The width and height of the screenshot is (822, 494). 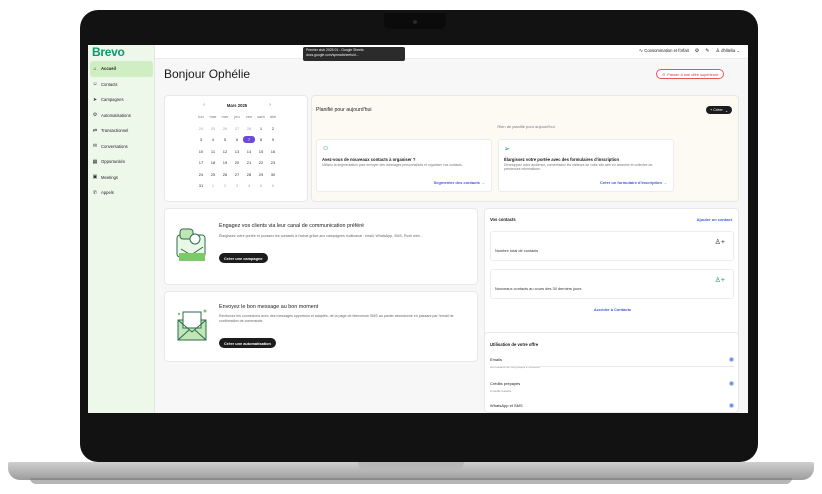 What do you see at coordinates (612, 405) in the screenshot?
I see `offer-row-whatsapp: WhatsApp et SMS` at bounding box center [612, 405].